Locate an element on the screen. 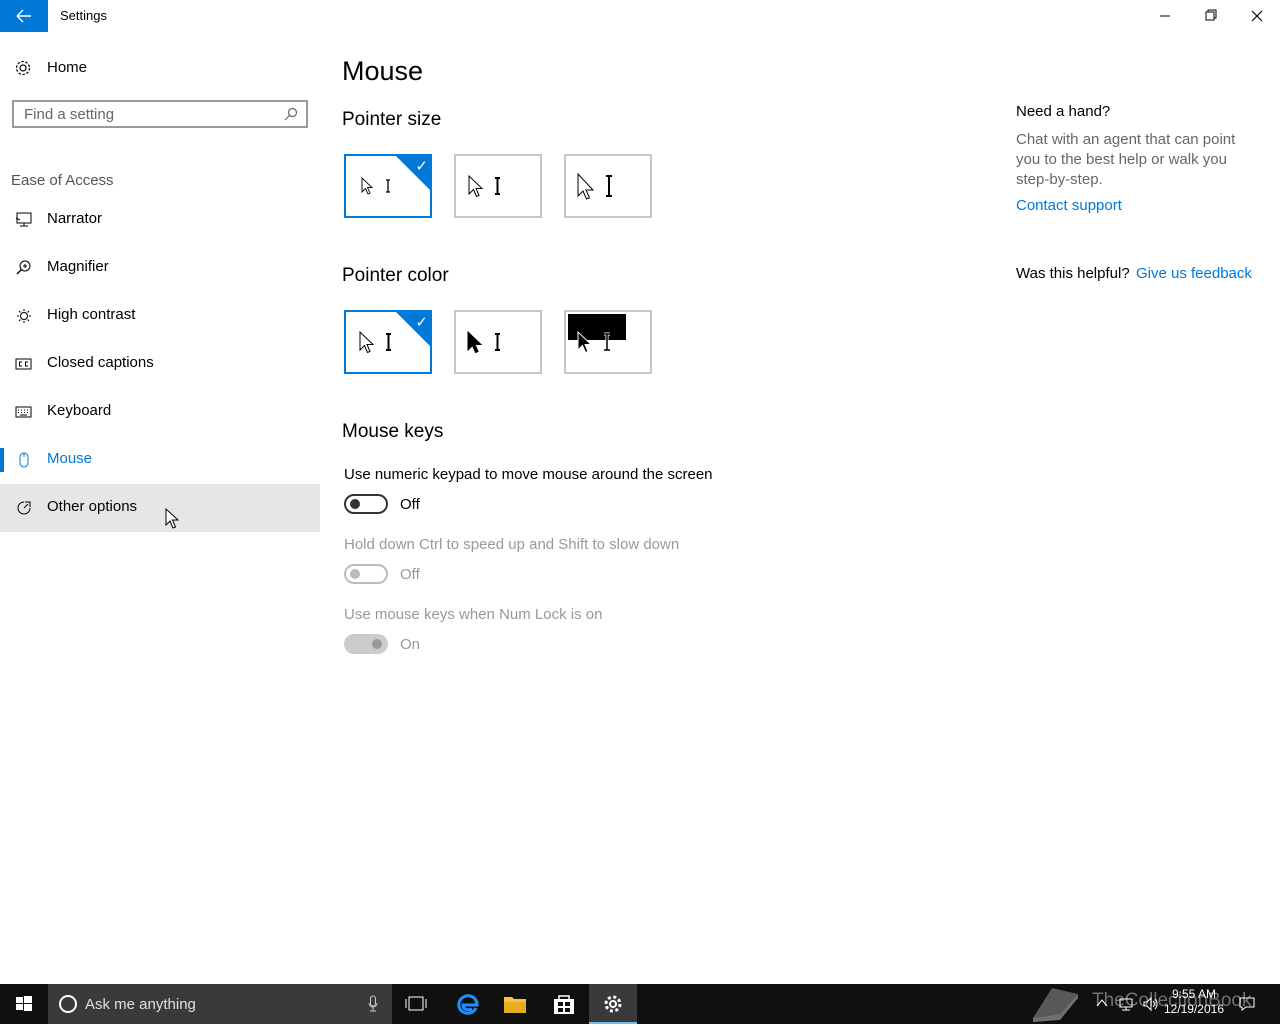 Image resolution: width=1280 pixels, height=1029 pixels. window-title: Settings is located at coordinates (83, 15).